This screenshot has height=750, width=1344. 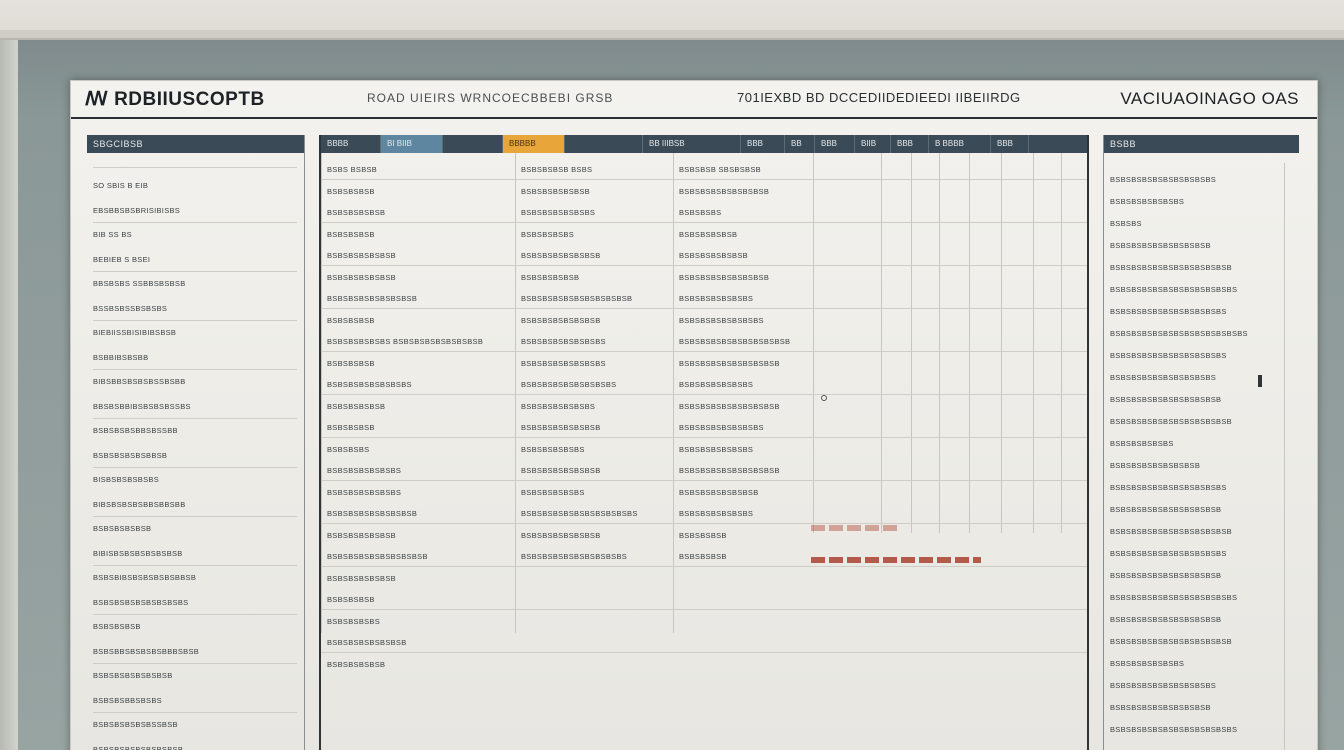 I want to click on left-row-text: BIB SS BS, so click(x=112, y=234).